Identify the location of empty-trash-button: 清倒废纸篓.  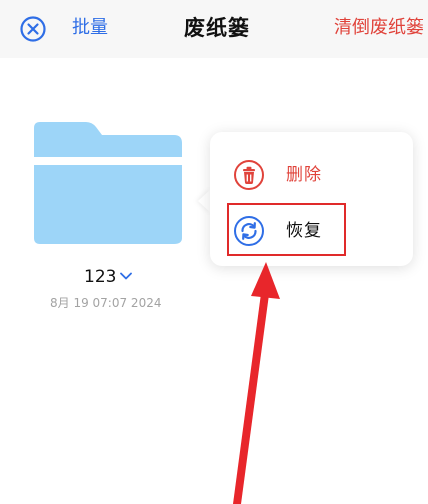
(379, 28).